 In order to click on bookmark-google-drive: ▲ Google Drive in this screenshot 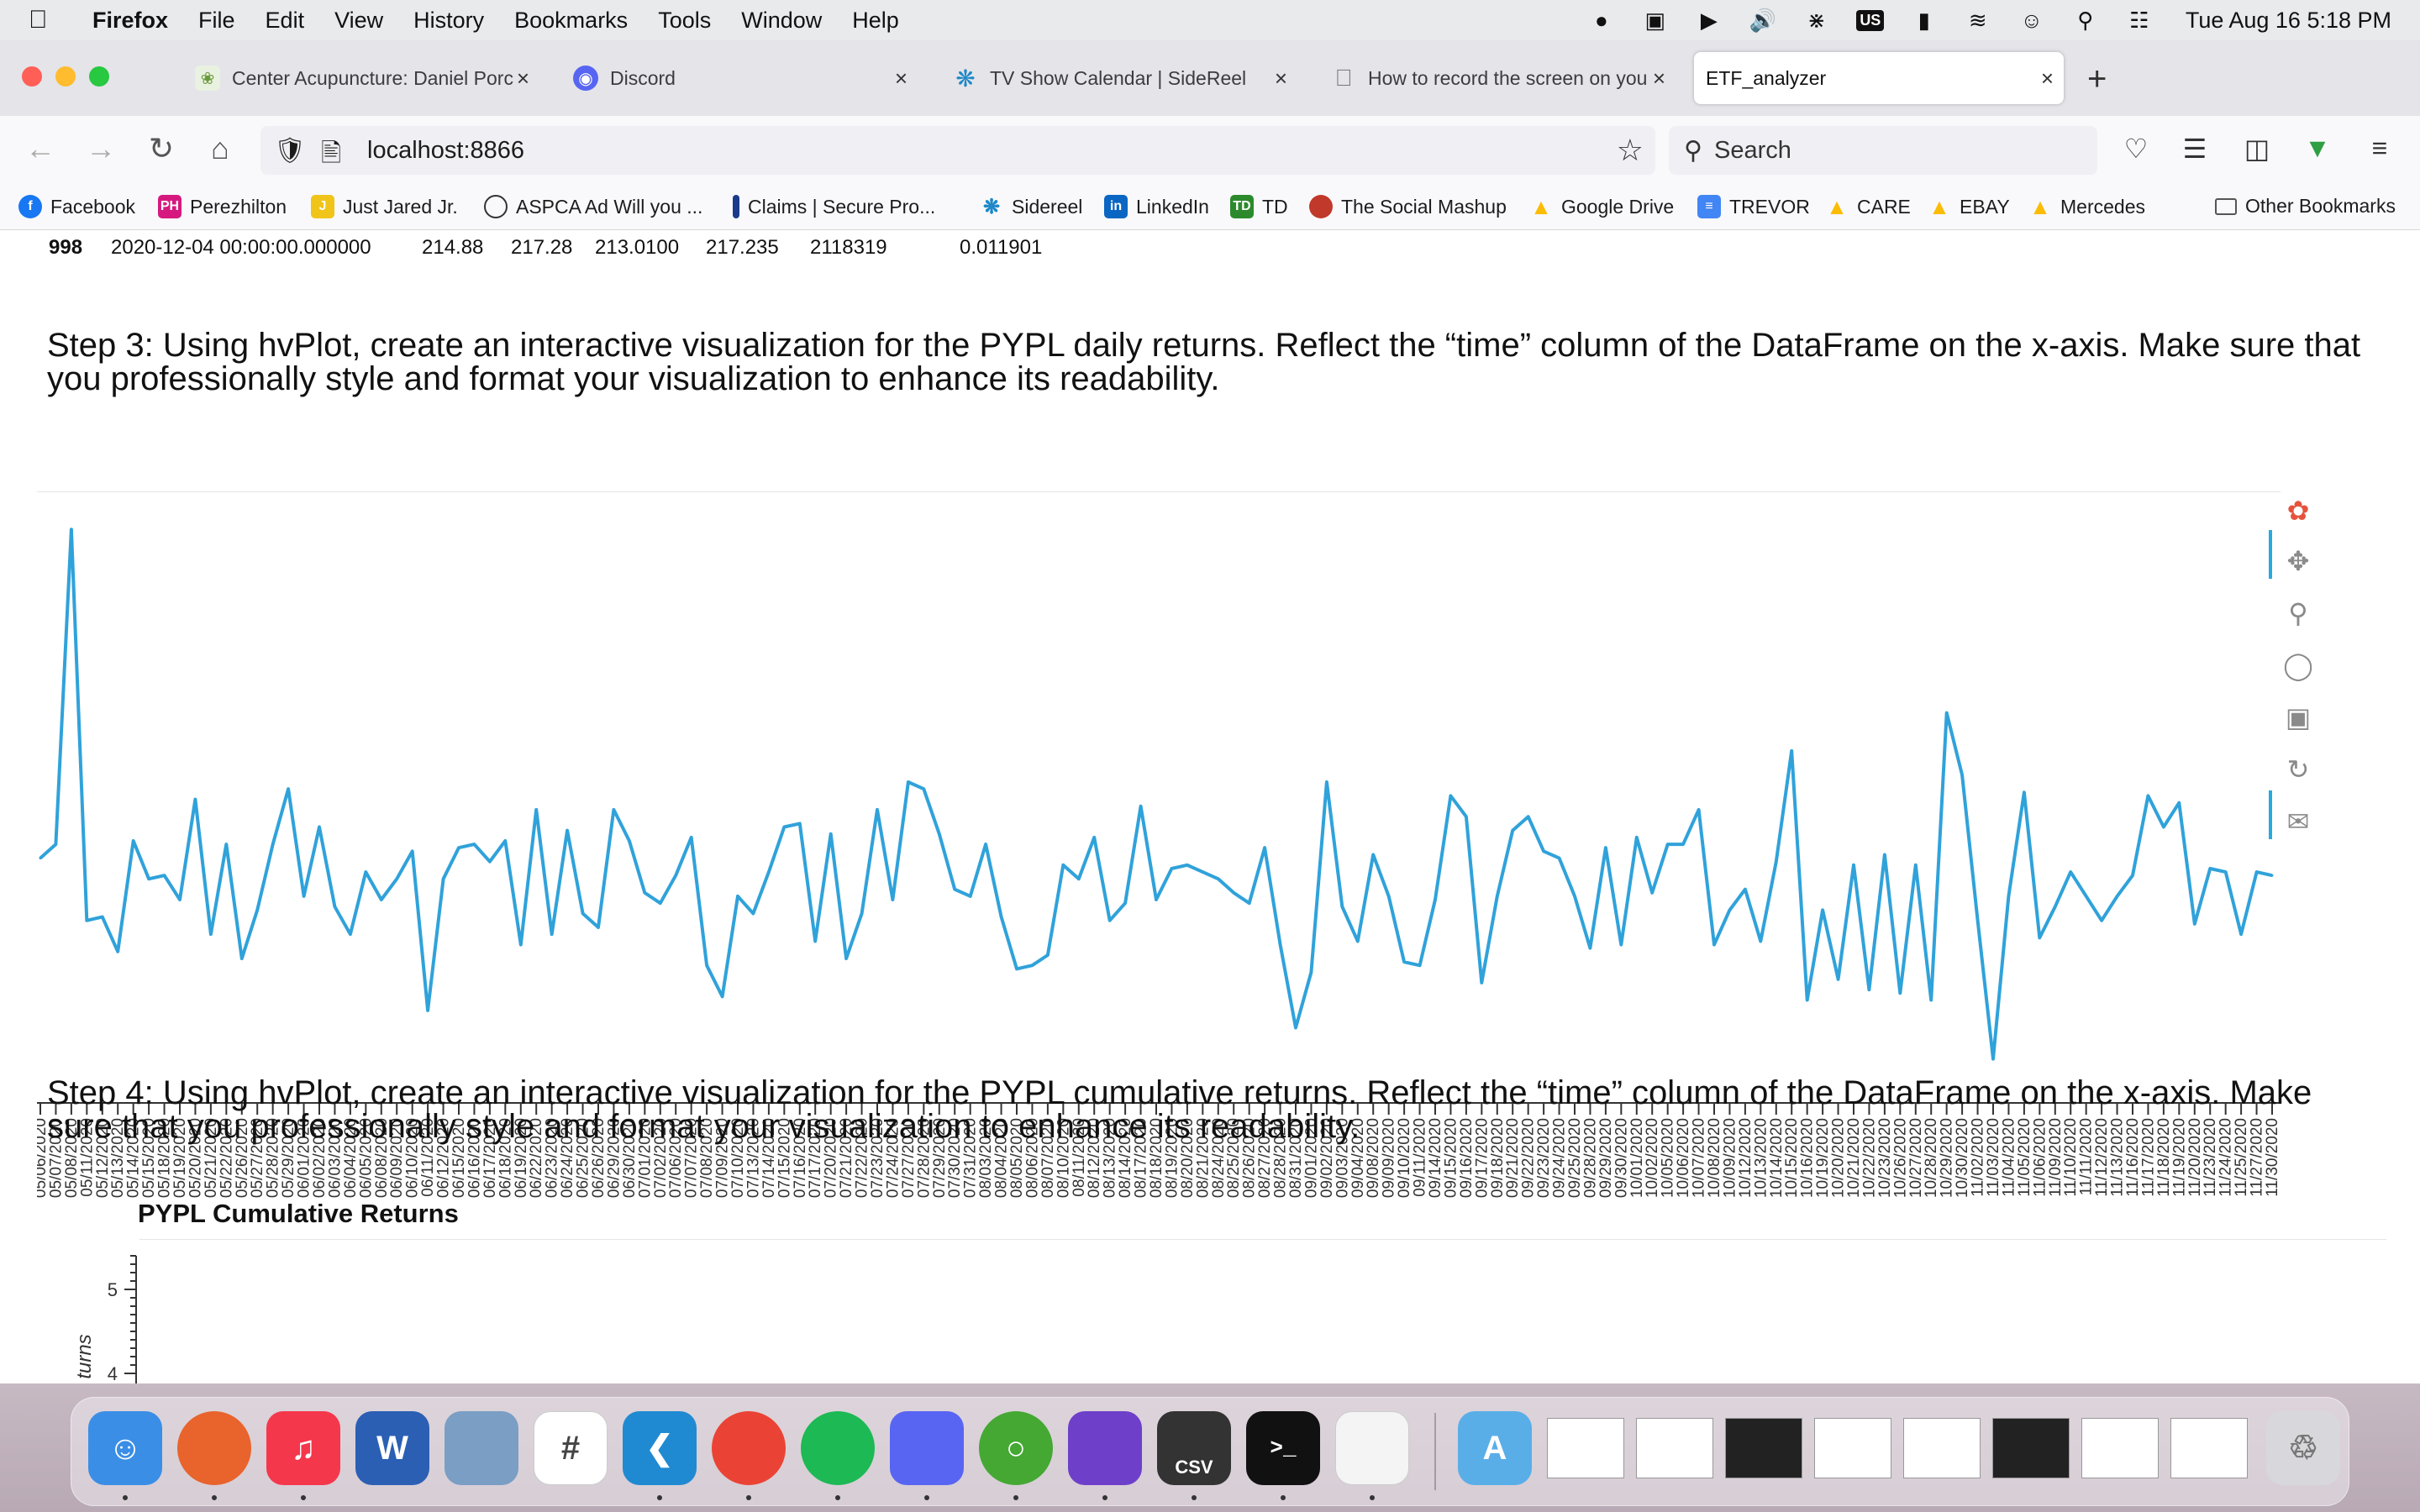, I will do `click(1601, 206)`.